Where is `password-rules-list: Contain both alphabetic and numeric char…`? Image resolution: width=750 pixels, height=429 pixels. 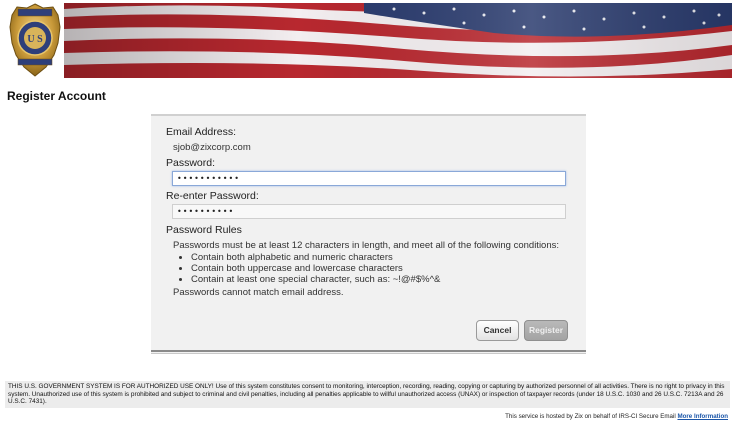
password-rules-list: Contain both alphabetic and numeric char… is located at coordinates (310, 268).